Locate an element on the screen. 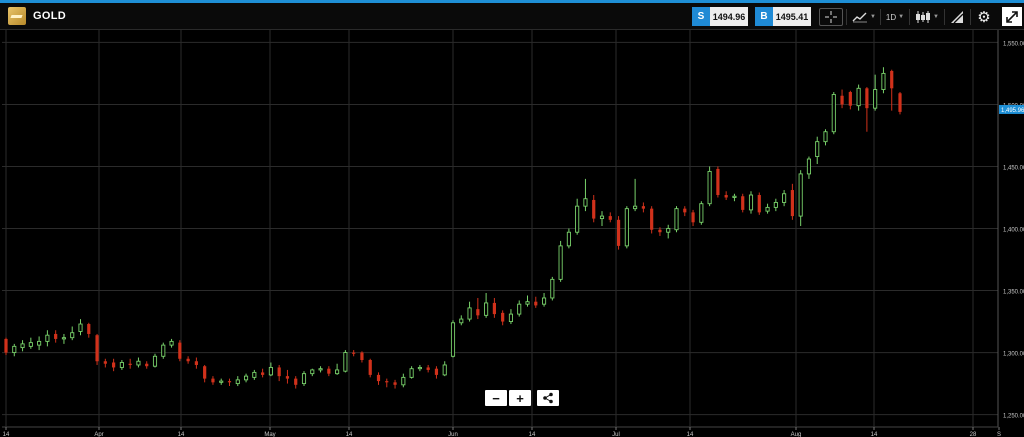 This screenshot has width=1024, height=437. x-tick-label: S is located at coordinates (999, 434).